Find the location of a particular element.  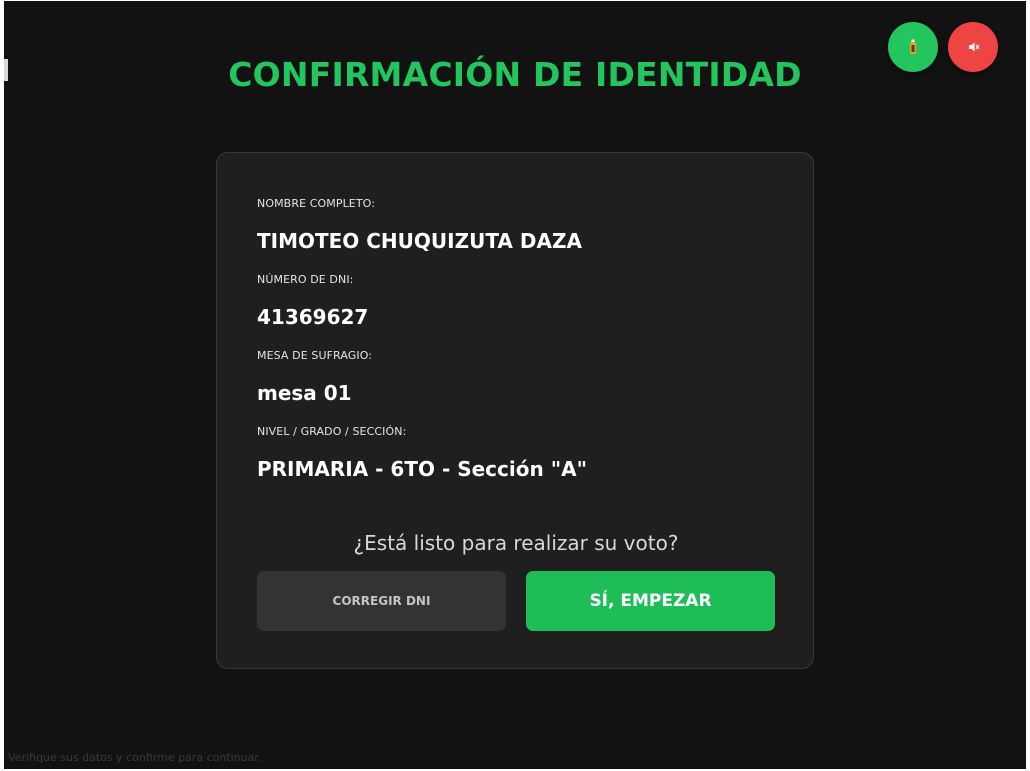

full-name-value: TIMOTEO CHUQUIZUTA DAZA is located at coordinates (419, 241).